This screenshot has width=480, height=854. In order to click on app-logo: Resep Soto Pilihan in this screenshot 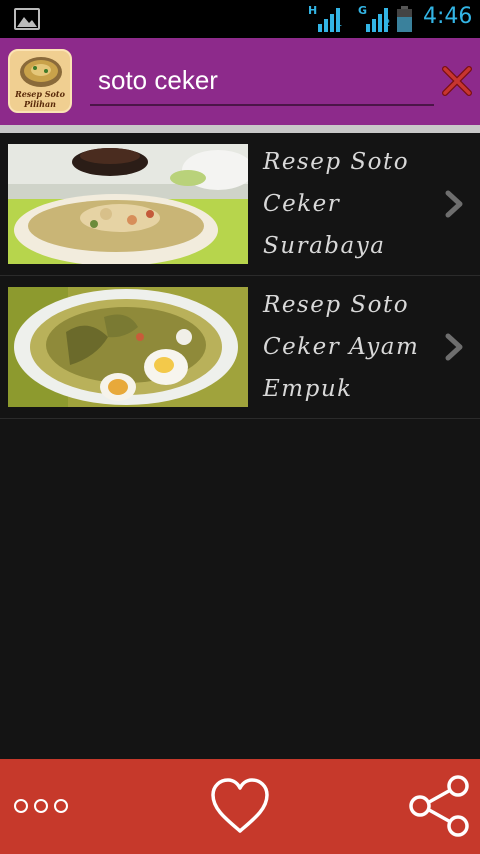, I will do `click(40, 81)`.